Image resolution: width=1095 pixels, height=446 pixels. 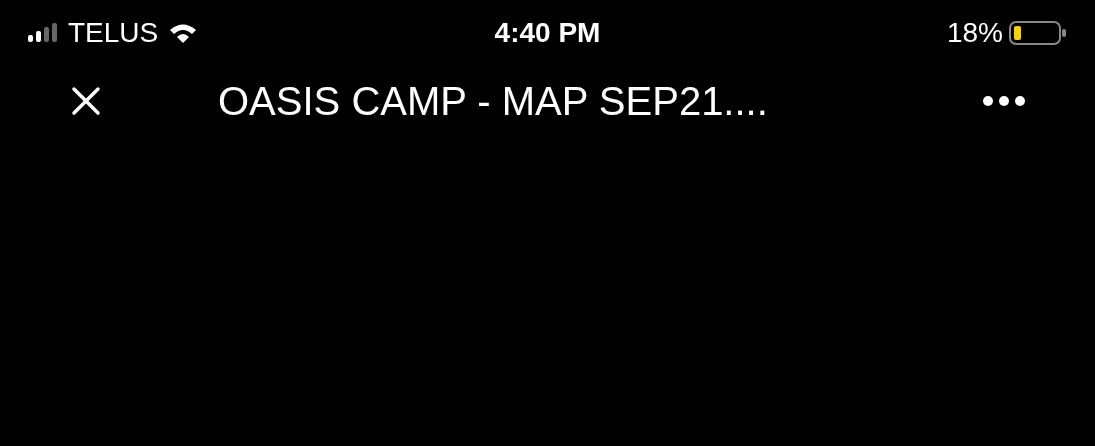 I want to click on signal-icon, so click(x=43, y=33).